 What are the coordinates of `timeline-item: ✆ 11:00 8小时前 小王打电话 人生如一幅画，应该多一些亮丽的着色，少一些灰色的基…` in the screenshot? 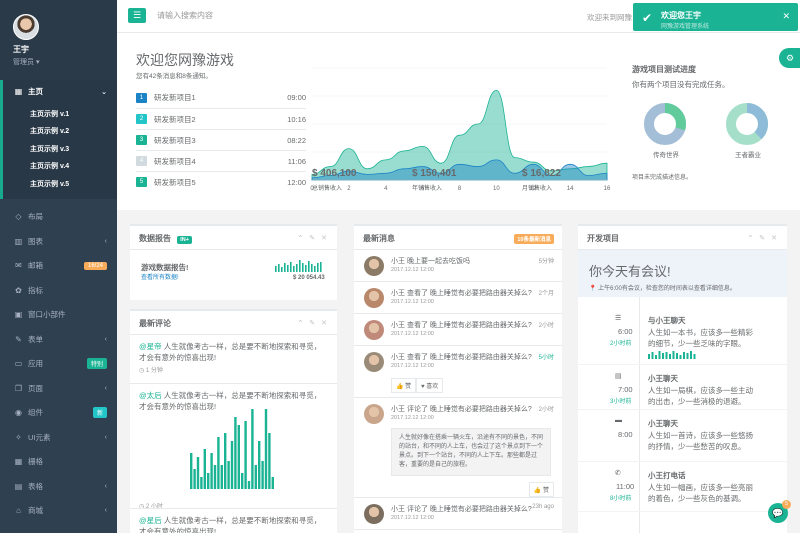 It's located at (682, 487).